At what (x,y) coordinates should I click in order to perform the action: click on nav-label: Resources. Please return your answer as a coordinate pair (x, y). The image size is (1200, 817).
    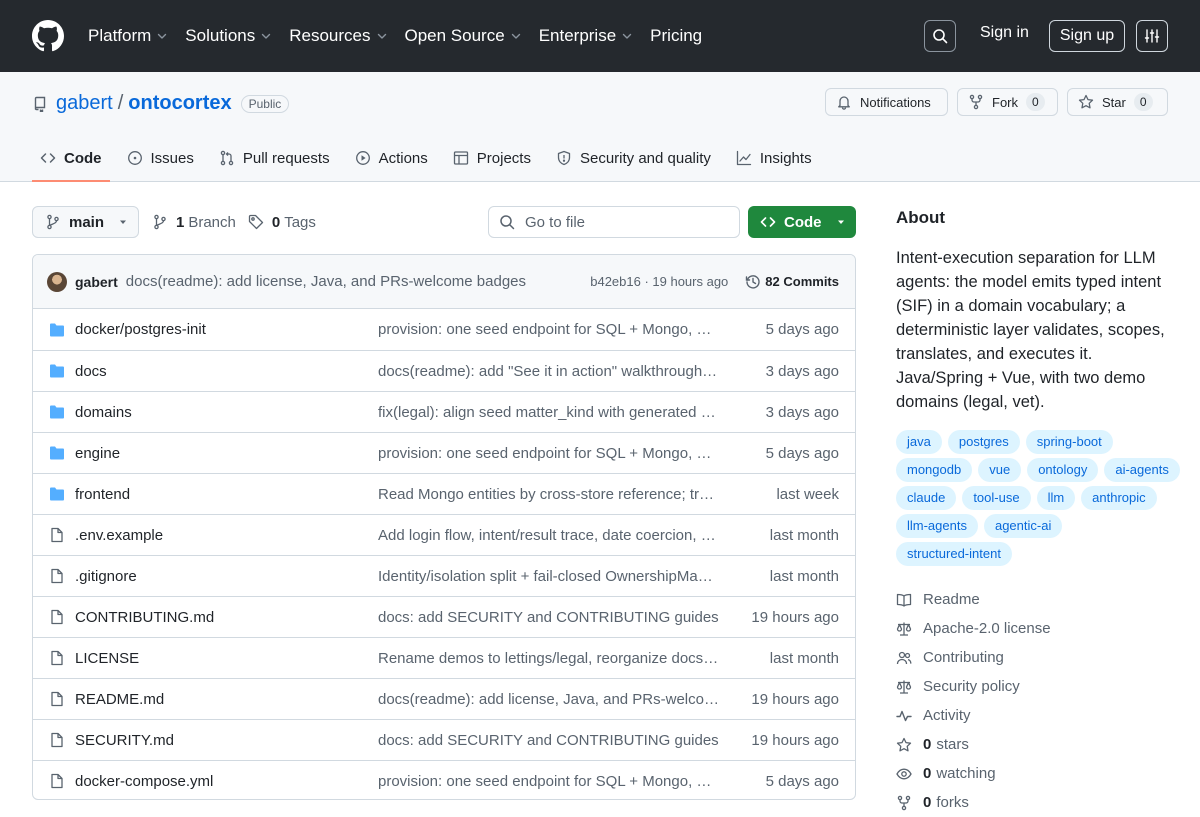
    Looking at the image, I should click on (330, 35).